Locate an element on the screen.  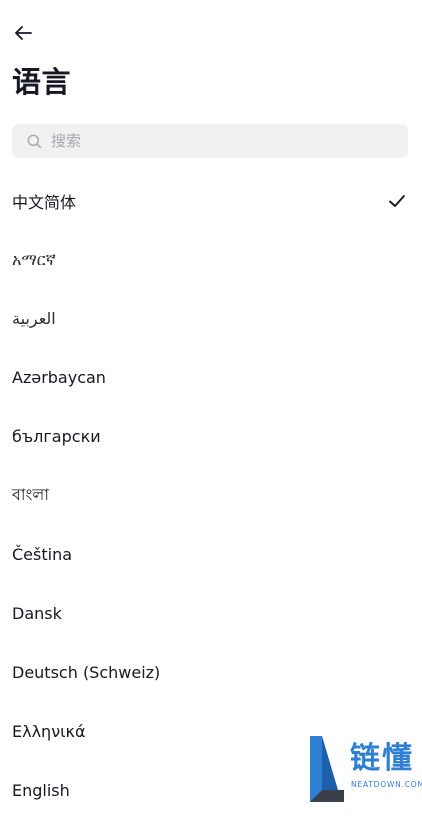
search-bar is located at coordinates (210, 141).